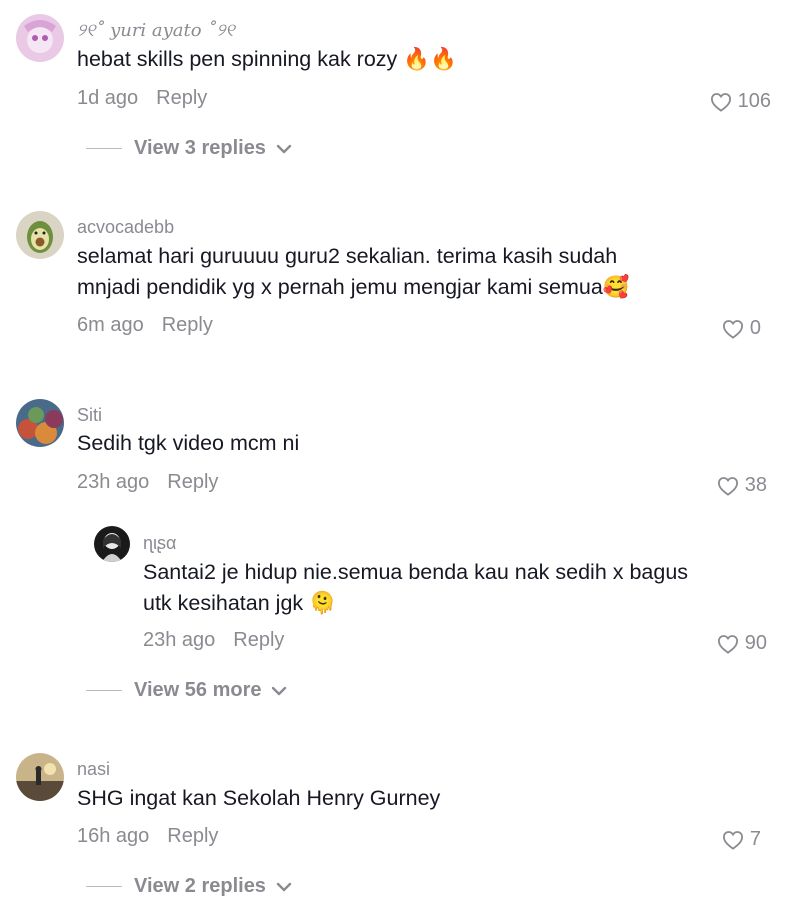 The image size is (792, 900). Describe the element at coordinates (755, 643) in the screenshot. I see `like-count: 90` at that location.